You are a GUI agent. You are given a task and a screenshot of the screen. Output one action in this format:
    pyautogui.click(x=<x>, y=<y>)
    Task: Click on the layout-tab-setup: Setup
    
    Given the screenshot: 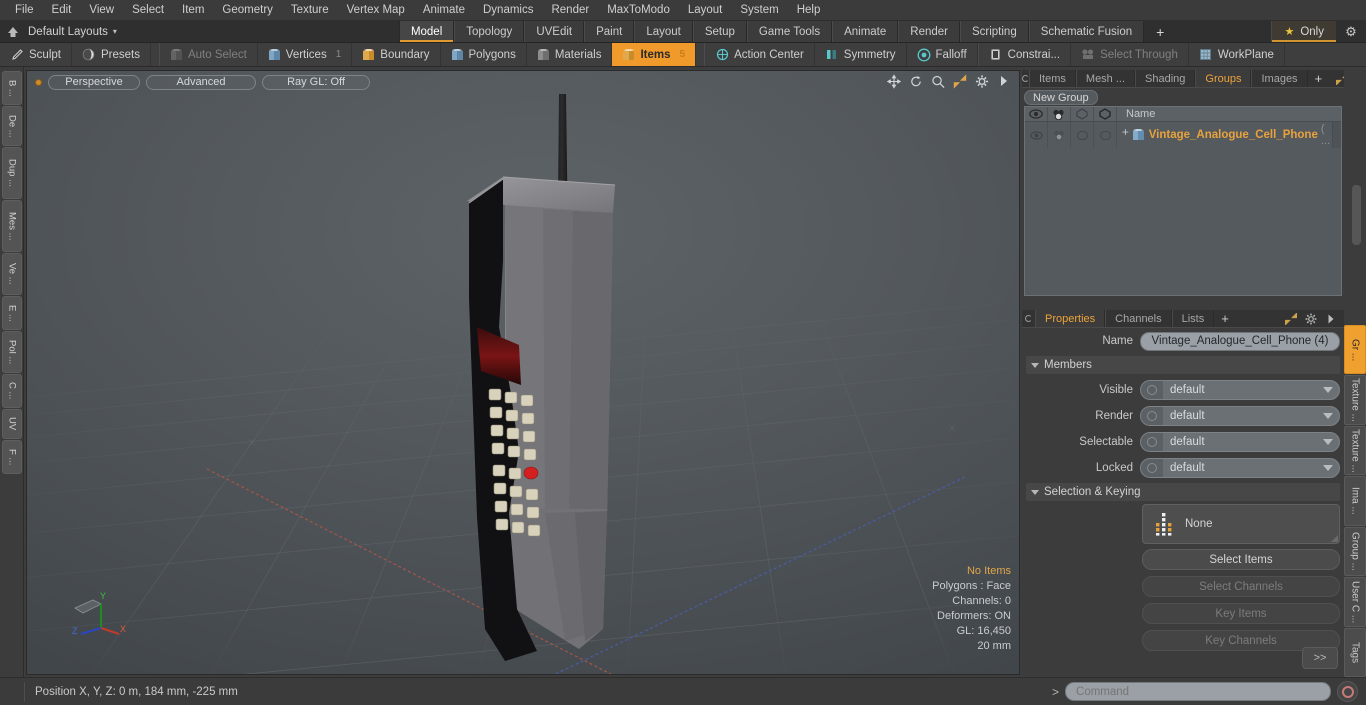 What is the action you would take?
    pyautogui.click(x=719, y=31)
    